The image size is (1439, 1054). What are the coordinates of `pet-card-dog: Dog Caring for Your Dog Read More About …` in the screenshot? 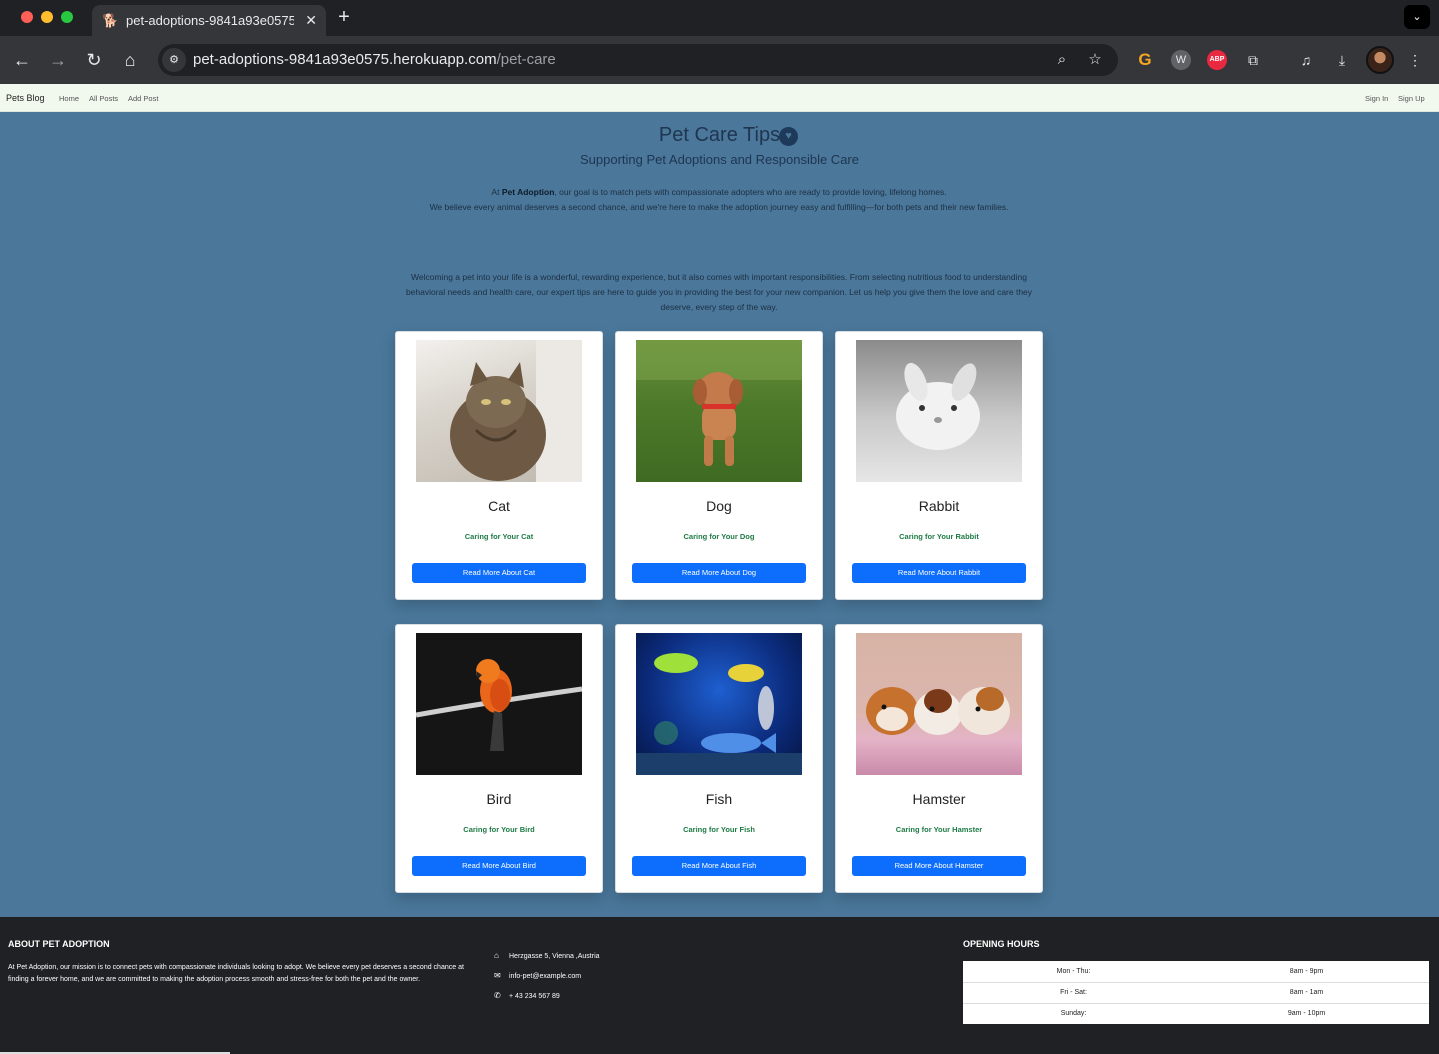 It's located at (719, 465).